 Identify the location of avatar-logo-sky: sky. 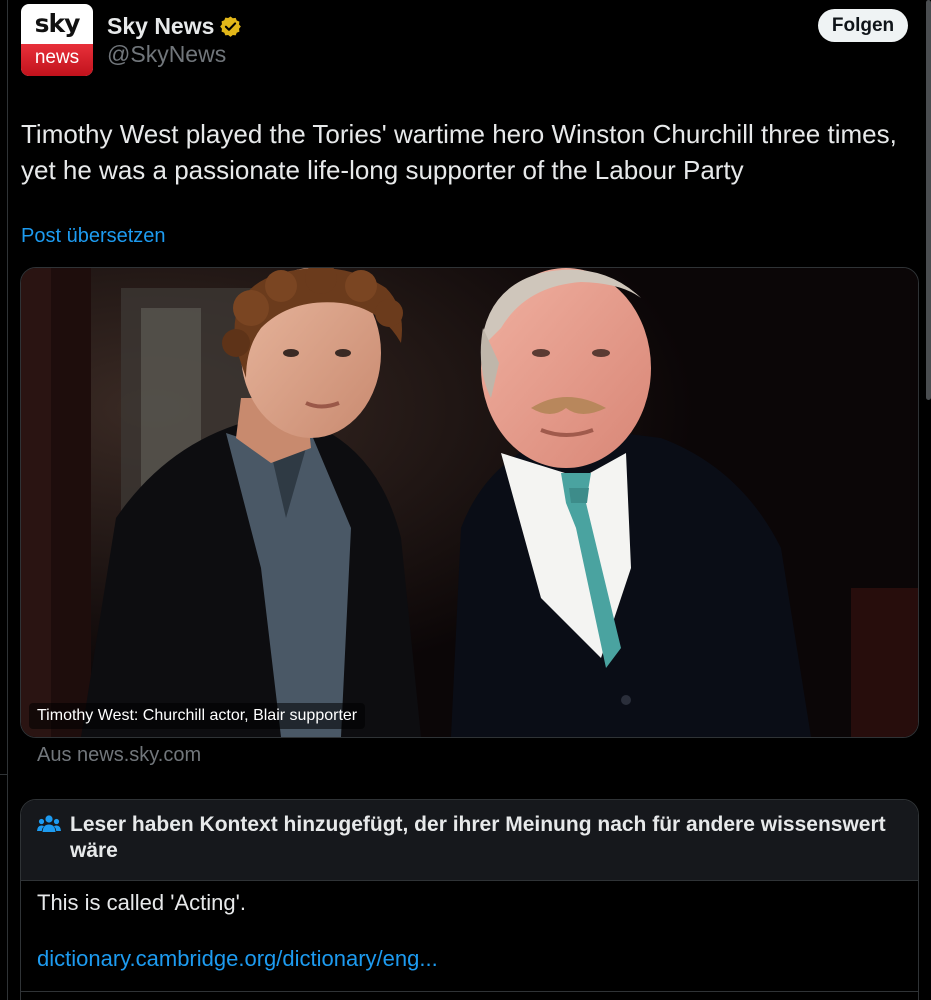
(57, 23).